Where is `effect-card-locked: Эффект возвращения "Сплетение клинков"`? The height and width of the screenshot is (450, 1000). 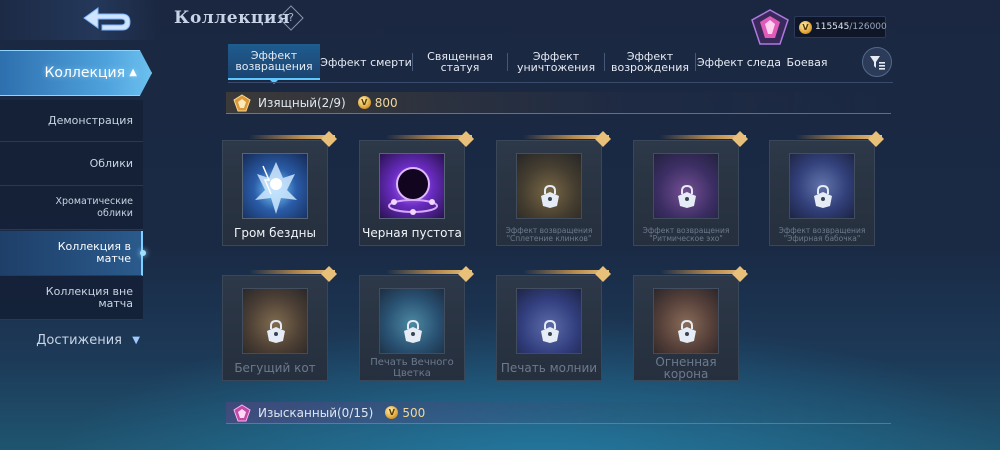 effect-card-locked: Эффект возвращения "Сплетение клинков" is located at coordinates (553, 188).